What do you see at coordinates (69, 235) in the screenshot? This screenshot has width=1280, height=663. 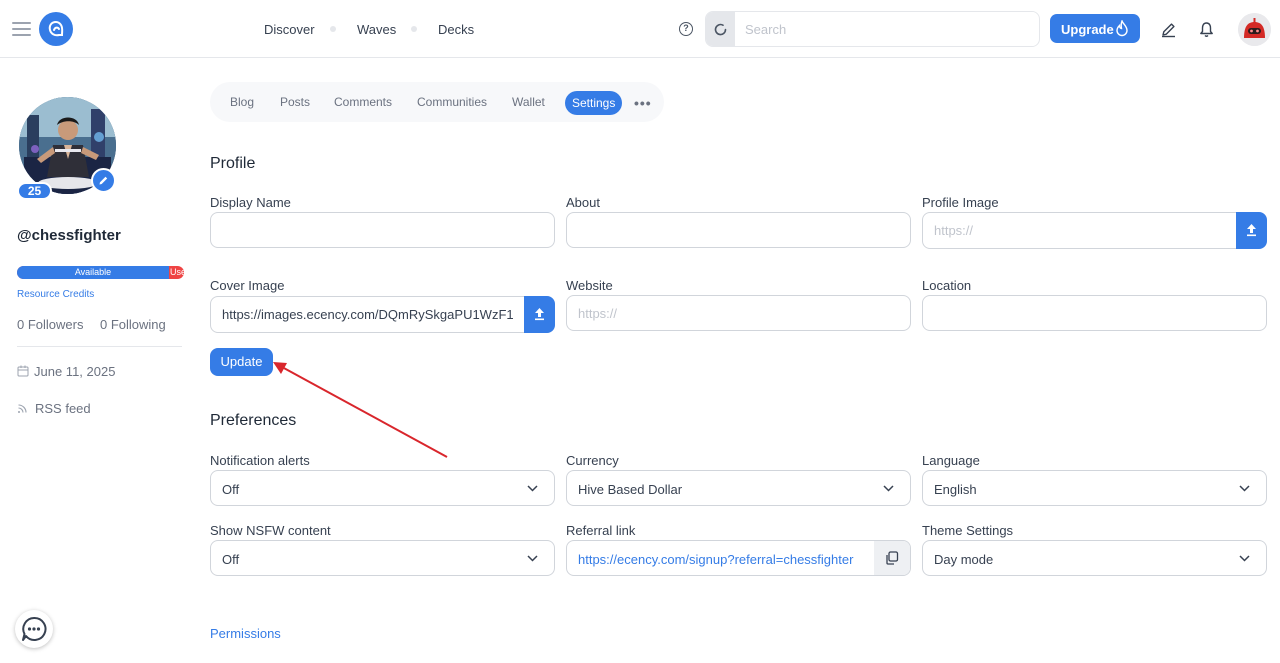 I see `username: @chessfighter` at bounding box center [69, 235].